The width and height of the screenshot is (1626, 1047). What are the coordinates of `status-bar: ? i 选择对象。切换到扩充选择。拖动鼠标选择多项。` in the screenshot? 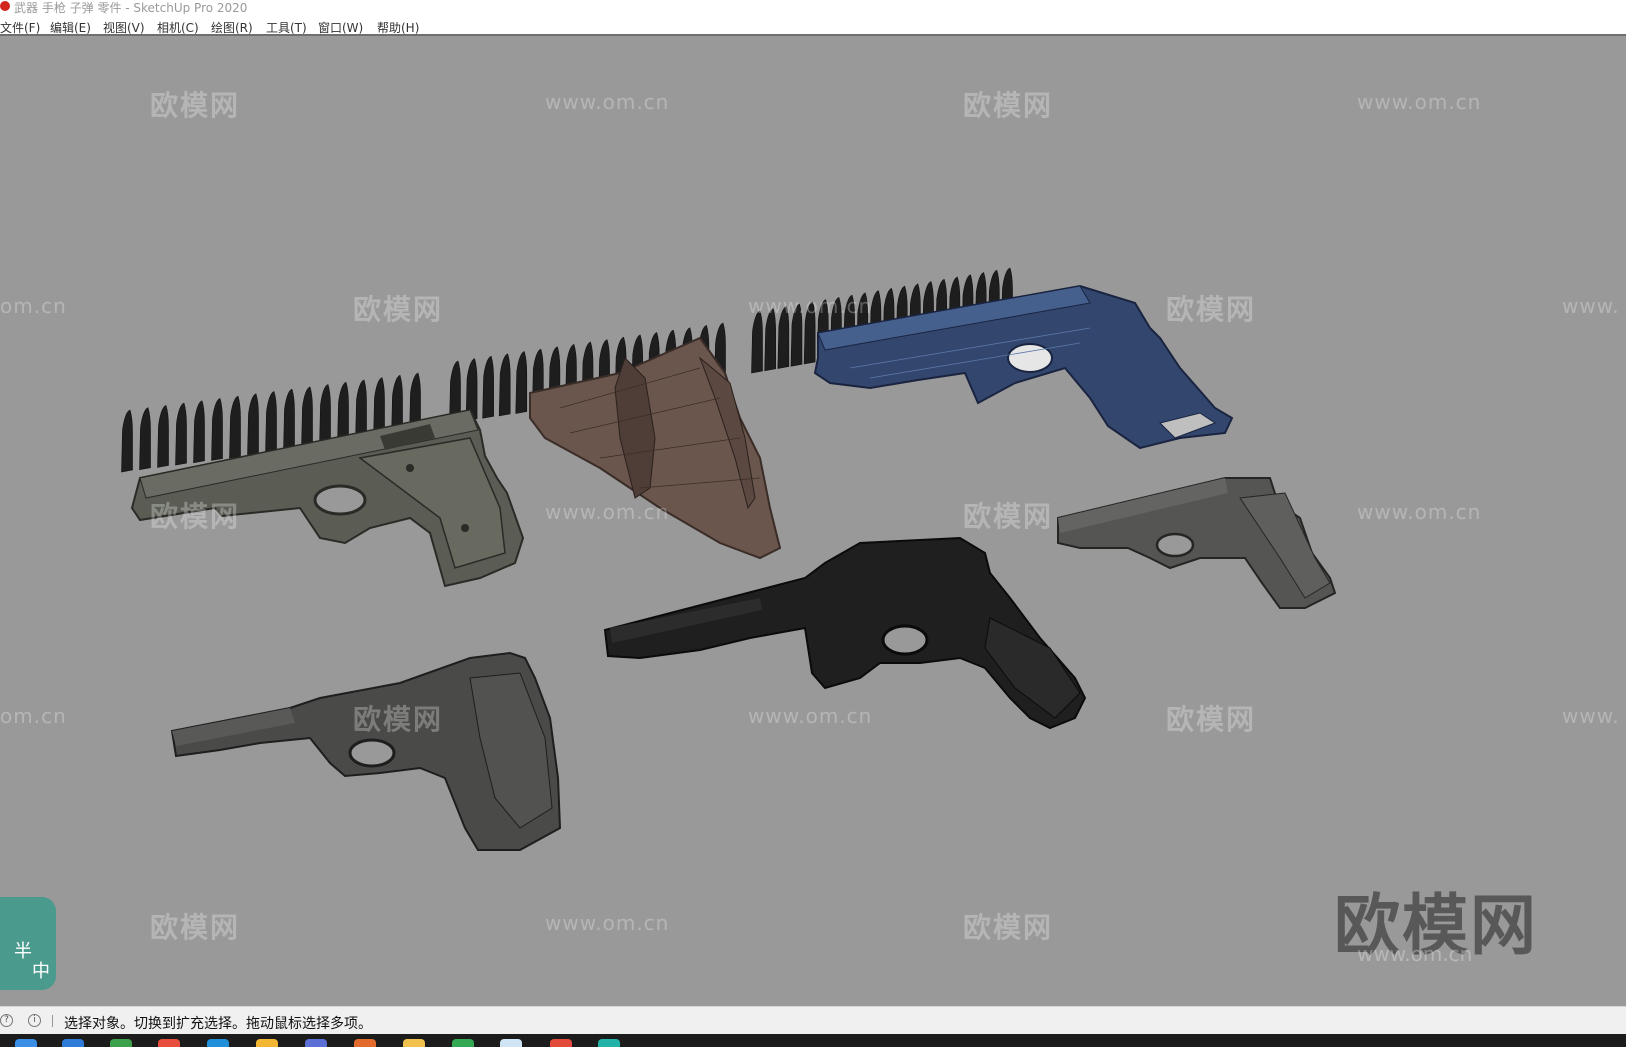 It's located at (813, 1020).